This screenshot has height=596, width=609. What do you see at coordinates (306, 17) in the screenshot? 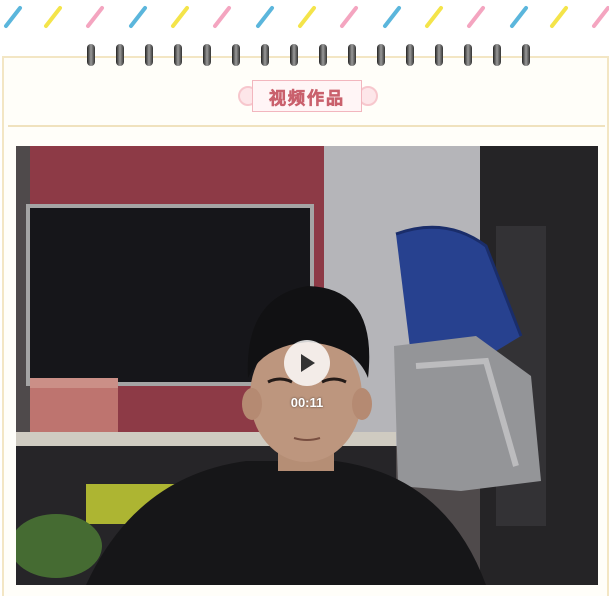
I see `decorative-stripes` at bounding box center [306, 17].